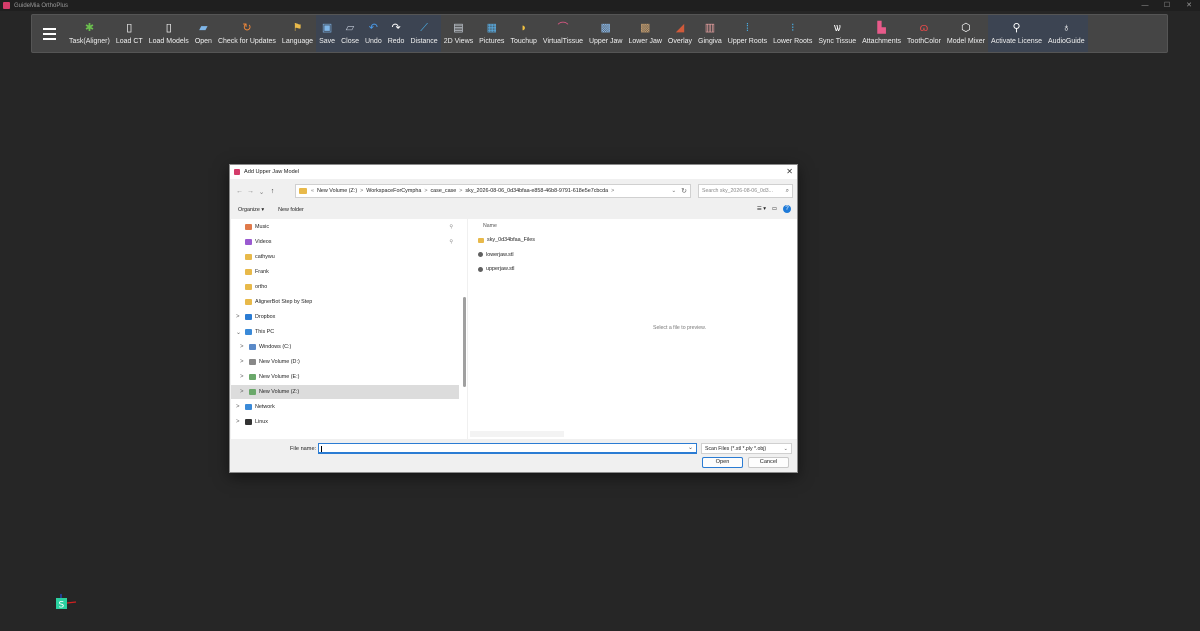 The height and width of the screenshot is (631, 1200). What do you see at coordinates (345, 332) in the screenshot?
I see `nav-item-this-pc: ⌄ This PC` at bounding box center [345, 332].